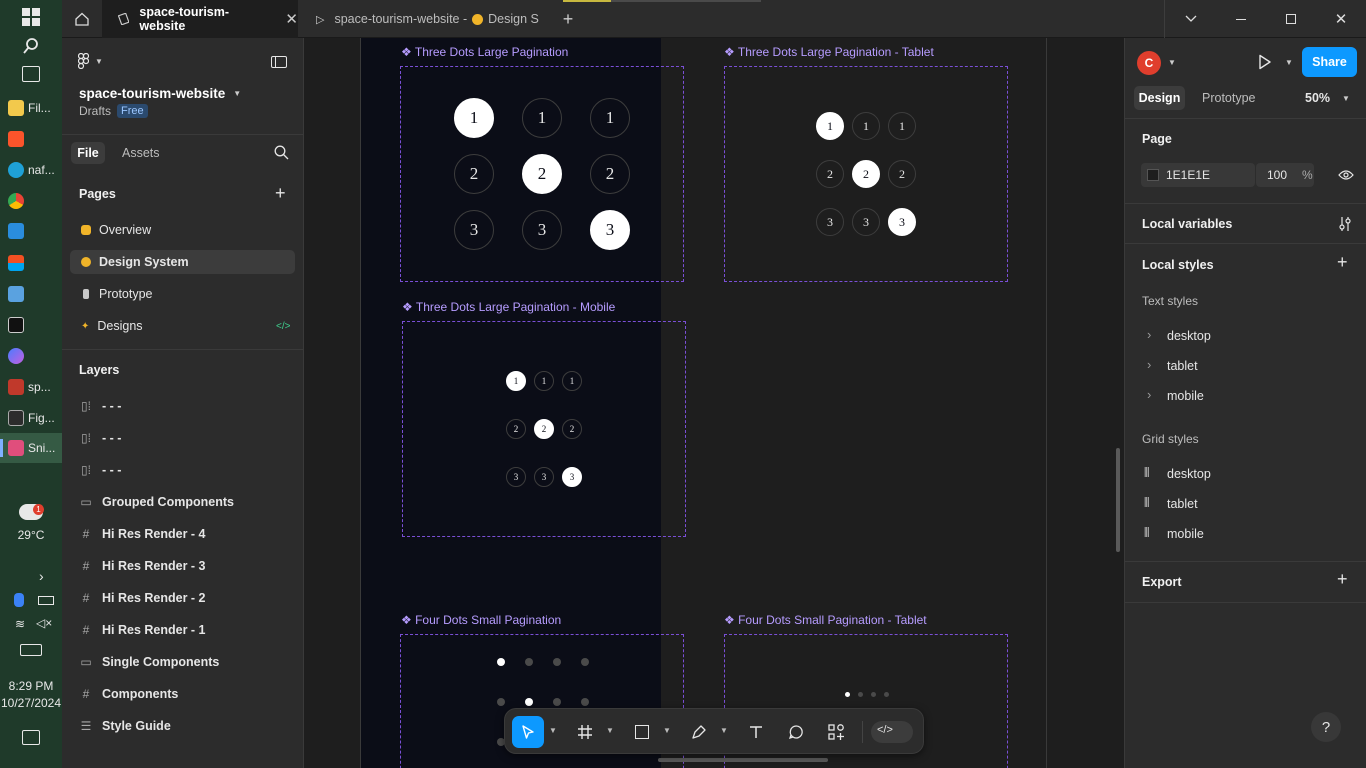 The image size is (1366, 768). Describe the element at coordinates (281, 155) in the screenshot. I see `search-layers-button` at that location.